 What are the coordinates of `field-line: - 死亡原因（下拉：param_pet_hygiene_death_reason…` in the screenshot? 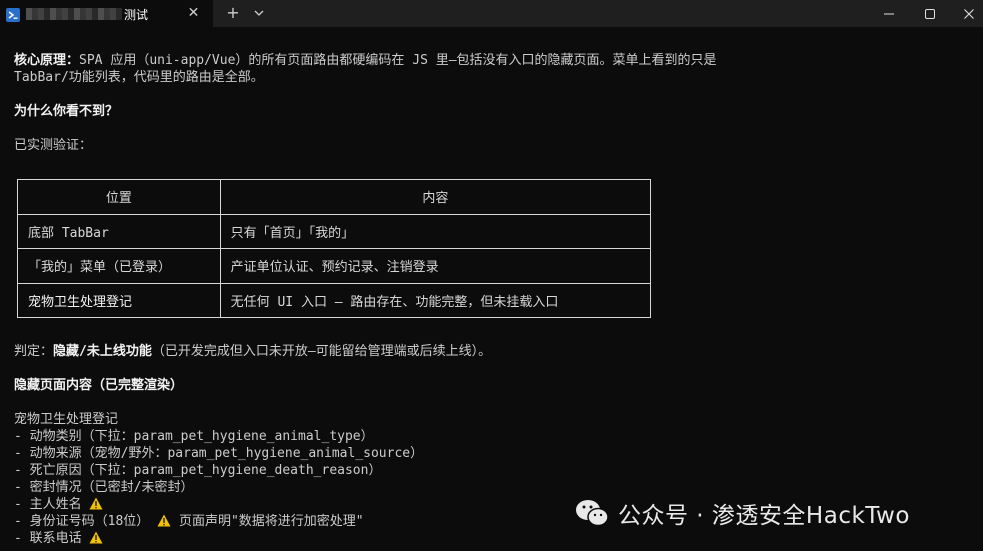 It's located at (198, 470).